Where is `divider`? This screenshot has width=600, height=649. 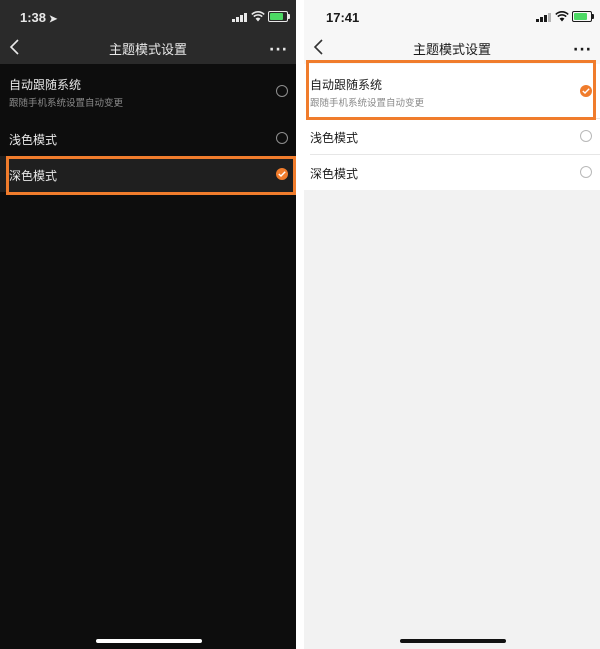 divider is located at coordinates (300, 324).